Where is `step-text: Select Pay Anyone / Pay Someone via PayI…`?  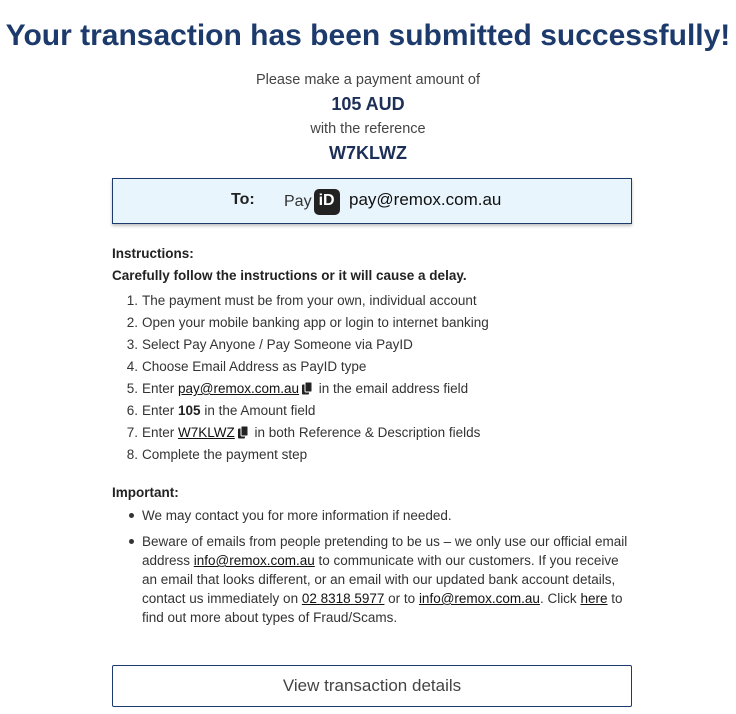
step-text: Select Pay Anyone / Pay Someone via PayI… is located at coordinates (277, 344).